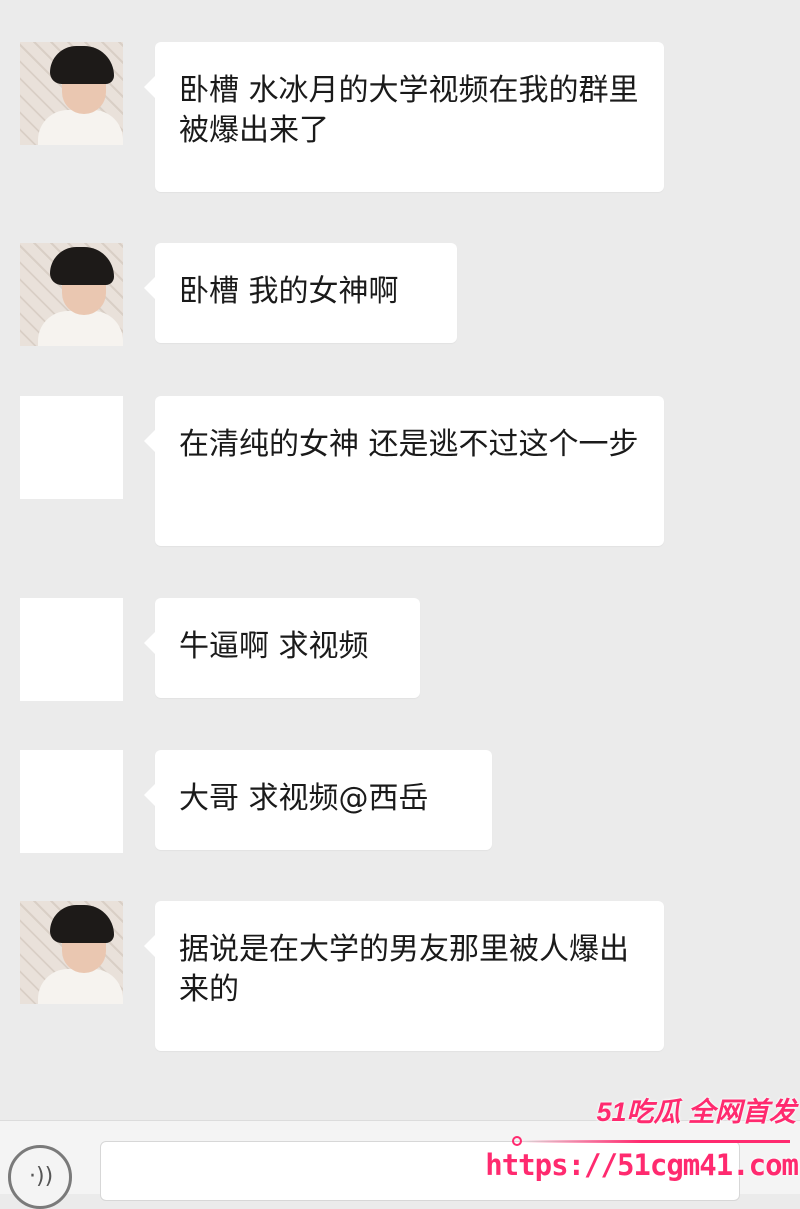  I want to click on message-text: 在清纯的女神 还是逃不过这个一步, so click(409, 444).